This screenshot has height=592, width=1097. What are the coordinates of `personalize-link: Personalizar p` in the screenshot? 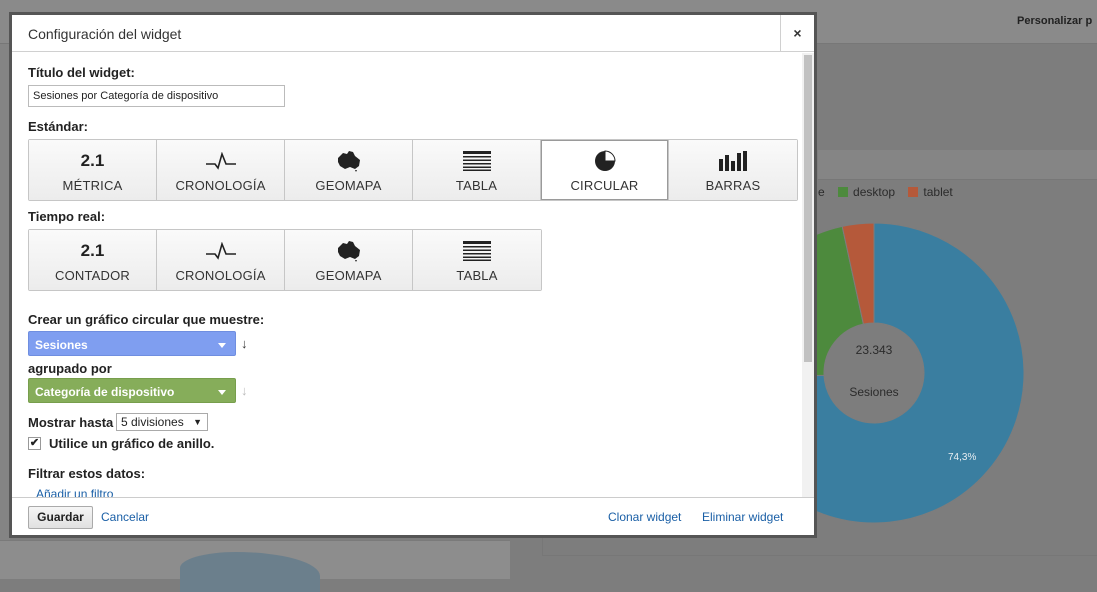 It's located at (1055, 21).